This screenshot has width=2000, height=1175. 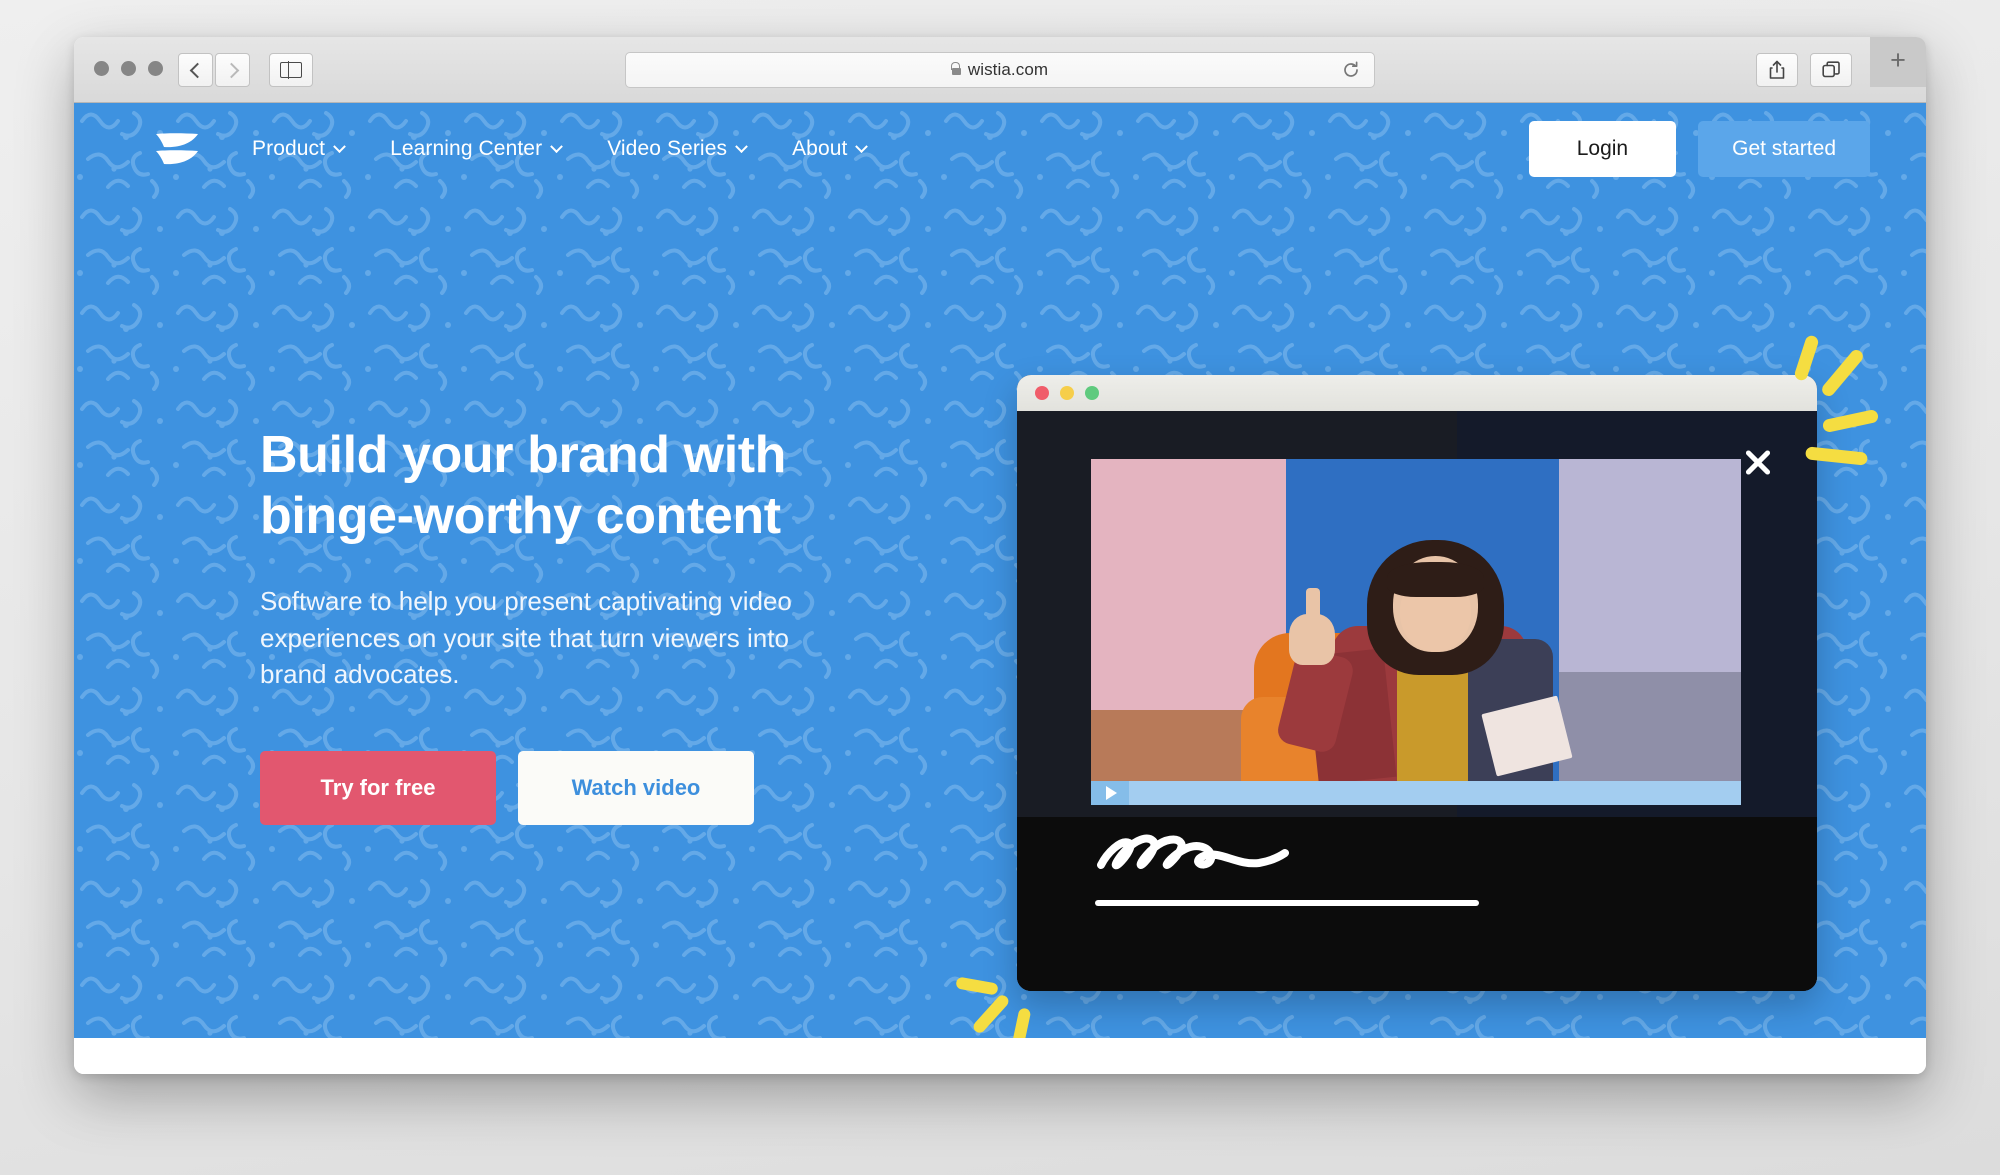 I want to click on nav-item-label: Learning Center, so click(x=466, y=148).